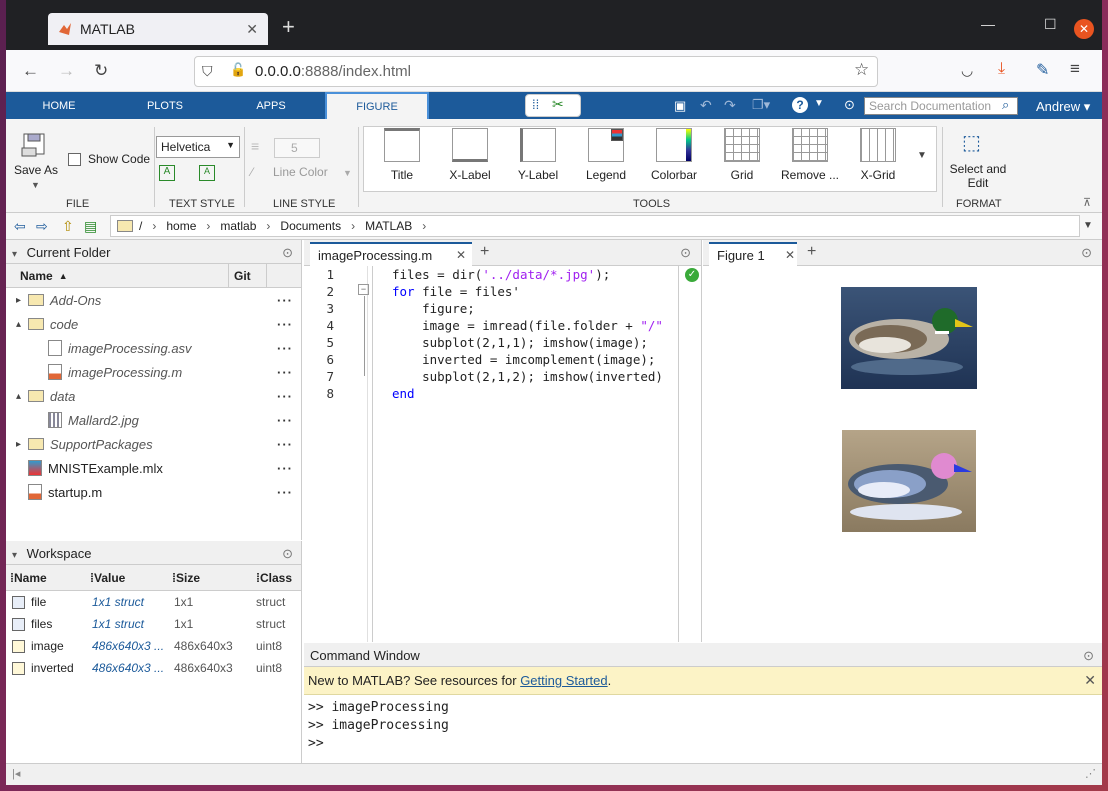 The height and width of the screenshot is (791, 1108). Describe the element at coordinates (153, 396) in the screenshot. I see `folder-list-item: ▴ data ···` at that location.